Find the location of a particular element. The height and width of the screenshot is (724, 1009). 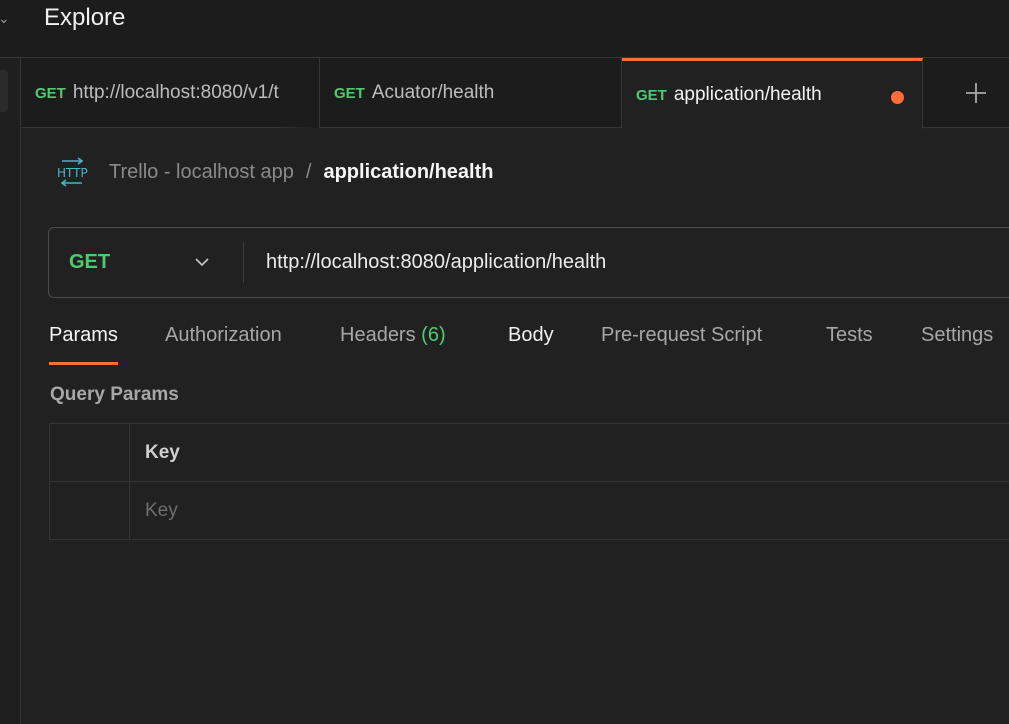

tab-name: application/health is located at coordinates (747, 94).